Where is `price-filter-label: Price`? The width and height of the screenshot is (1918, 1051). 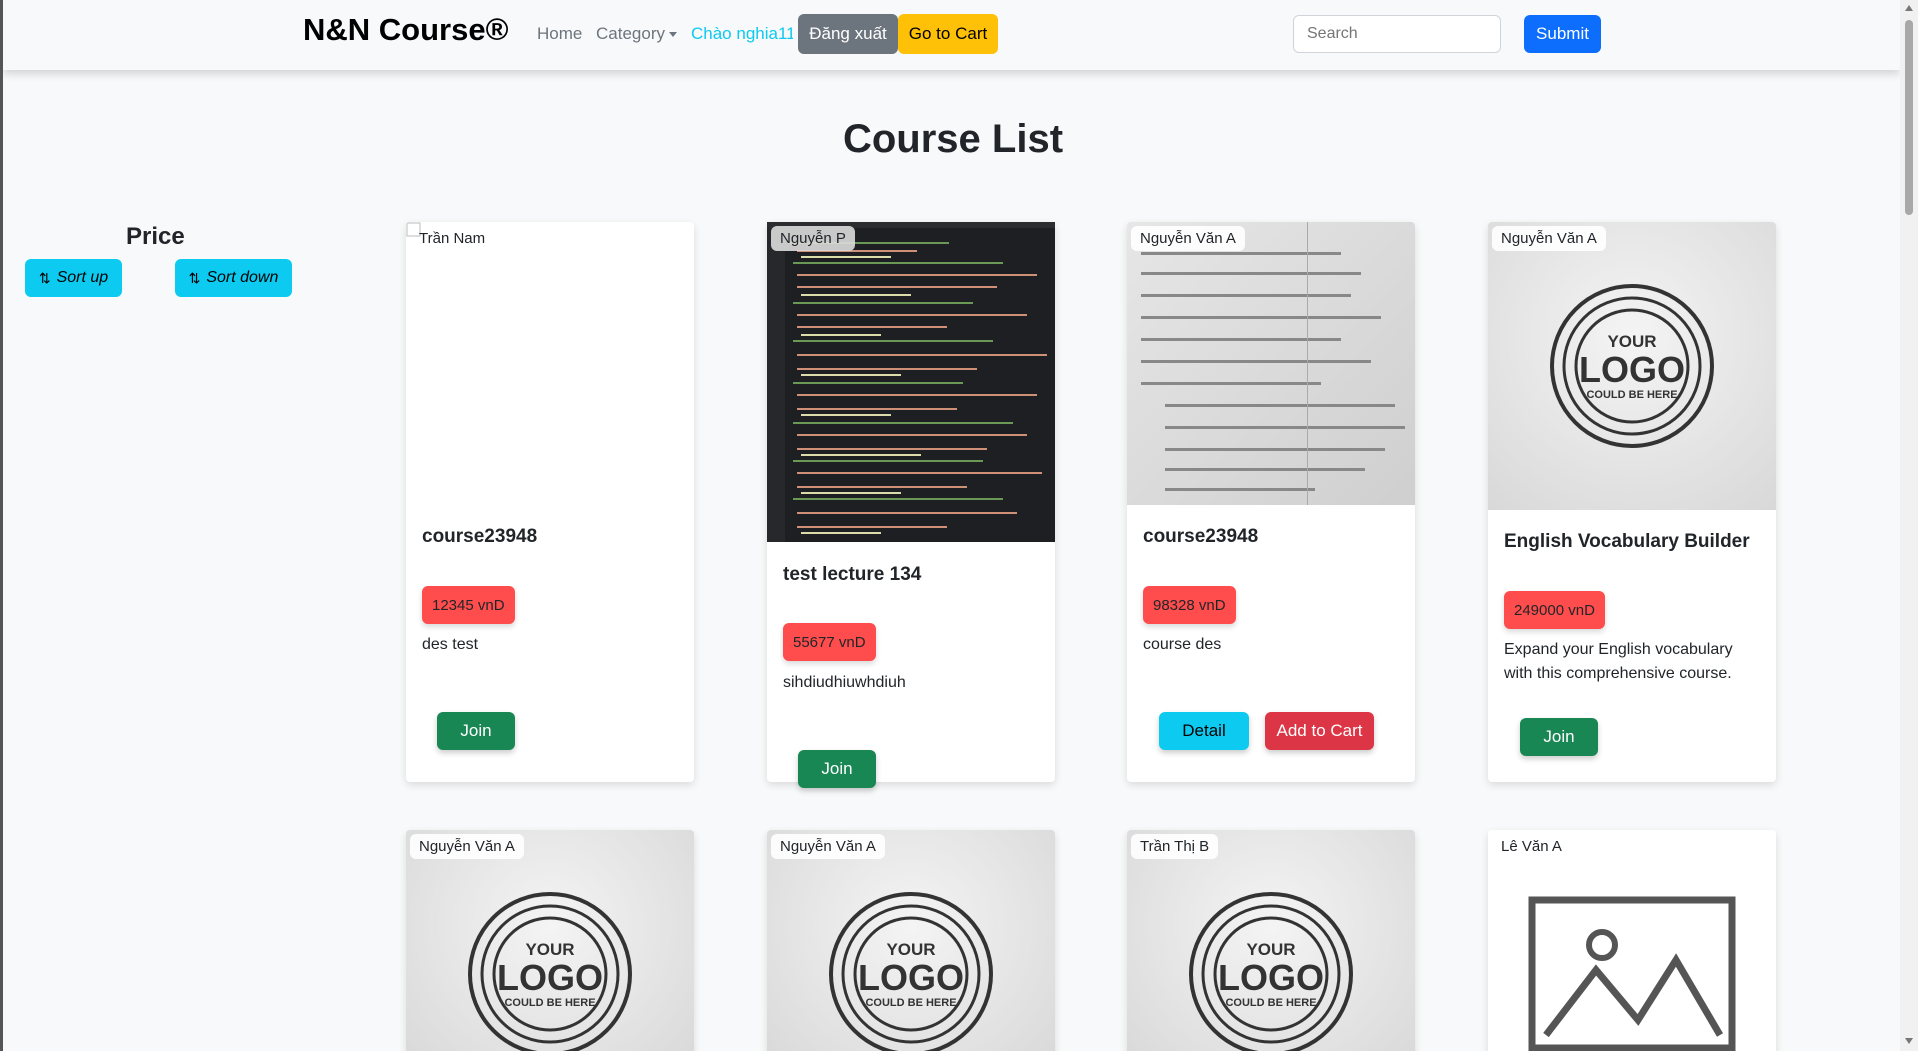
price-filter-label: Price is located at coordinates (155, 236).